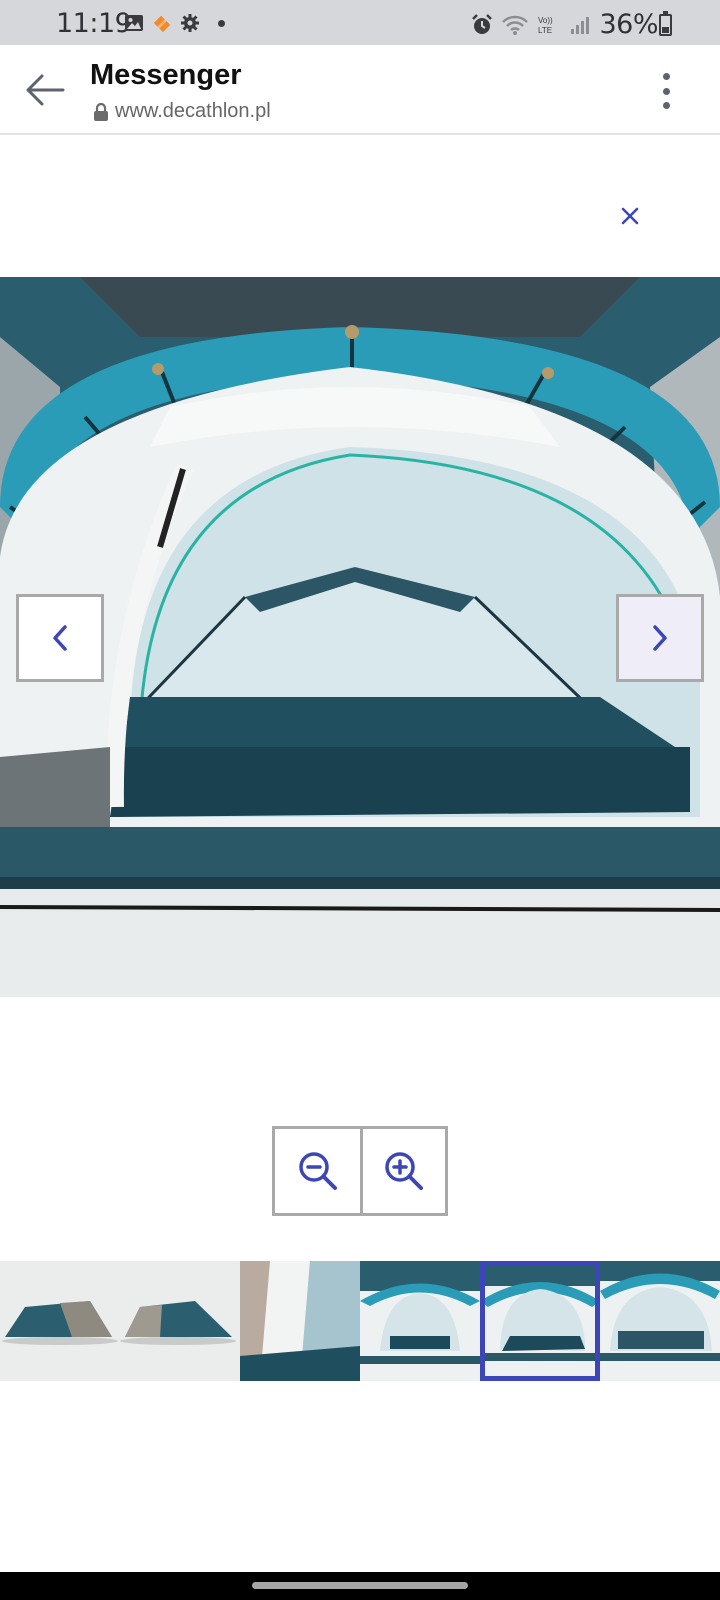 The width and height of the screenshot is (720, 1600). What do you see at coordinates (166, 75) in the screenshot?
I see `page-title: Messenger` at bounding box center [166, 75].